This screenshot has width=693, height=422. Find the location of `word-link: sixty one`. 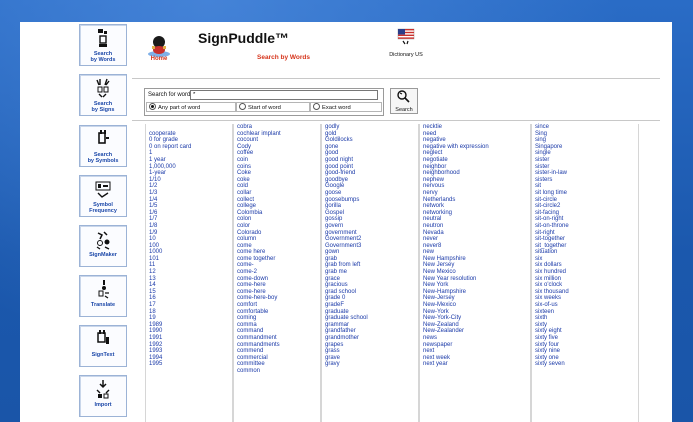

word-link: sixty one is located at coordinates (585, 358).